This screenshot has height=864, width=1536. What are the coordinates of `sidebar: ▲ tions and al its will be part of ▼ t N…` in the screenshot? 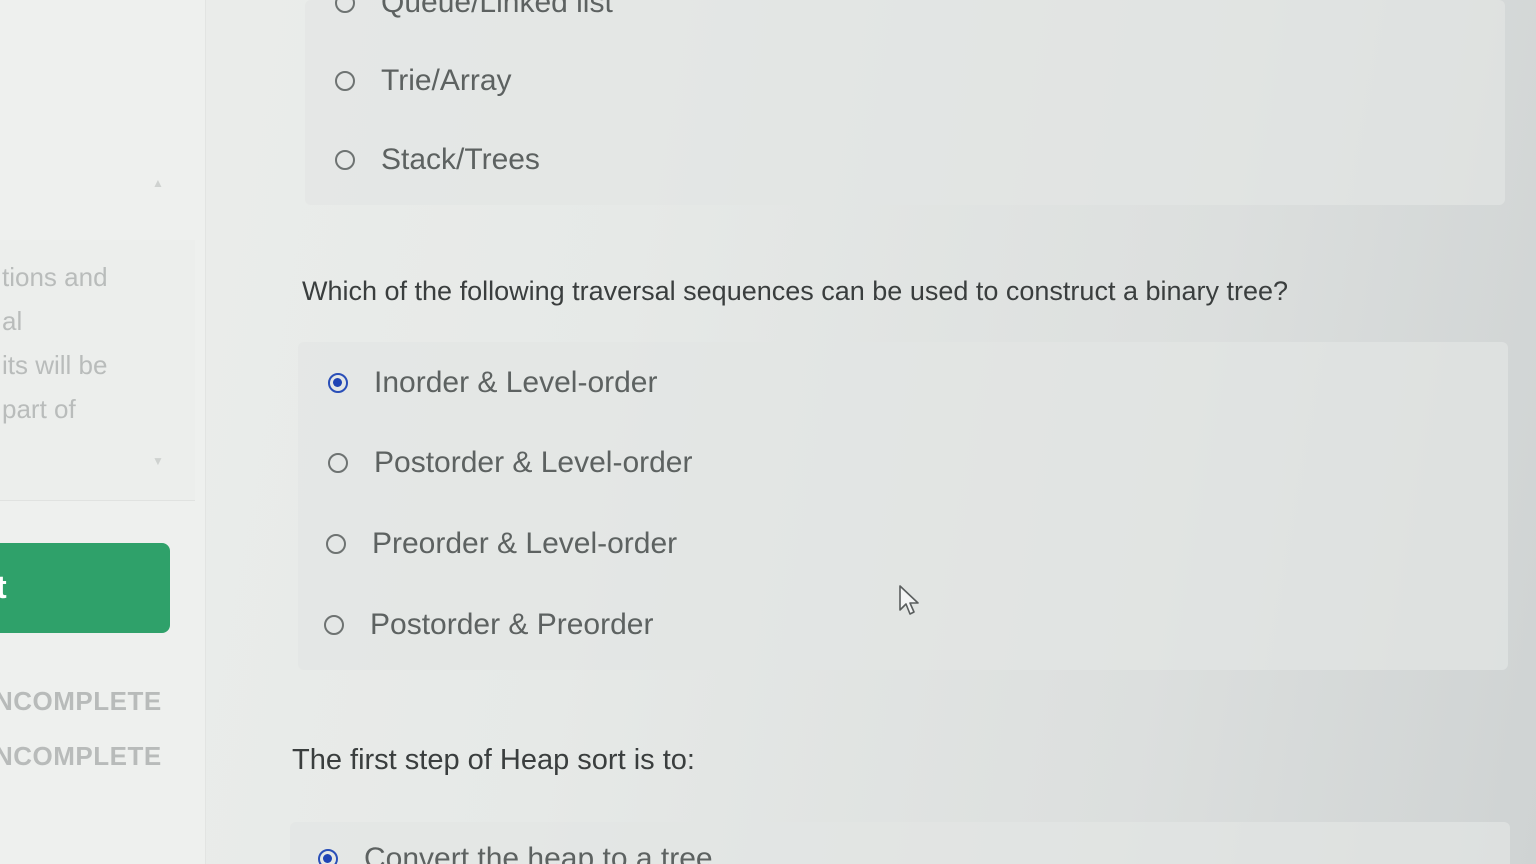 It's located at (103, 432).